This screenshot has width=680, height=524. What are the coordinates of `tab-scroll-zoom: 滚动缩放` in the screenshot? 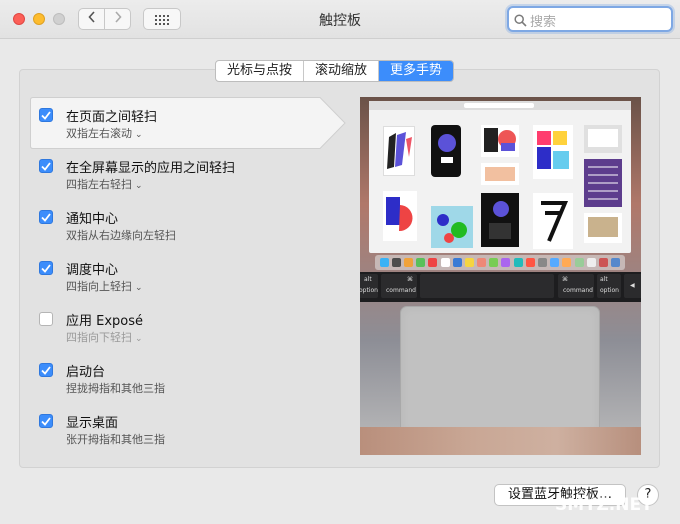 It's located at (342, 71).